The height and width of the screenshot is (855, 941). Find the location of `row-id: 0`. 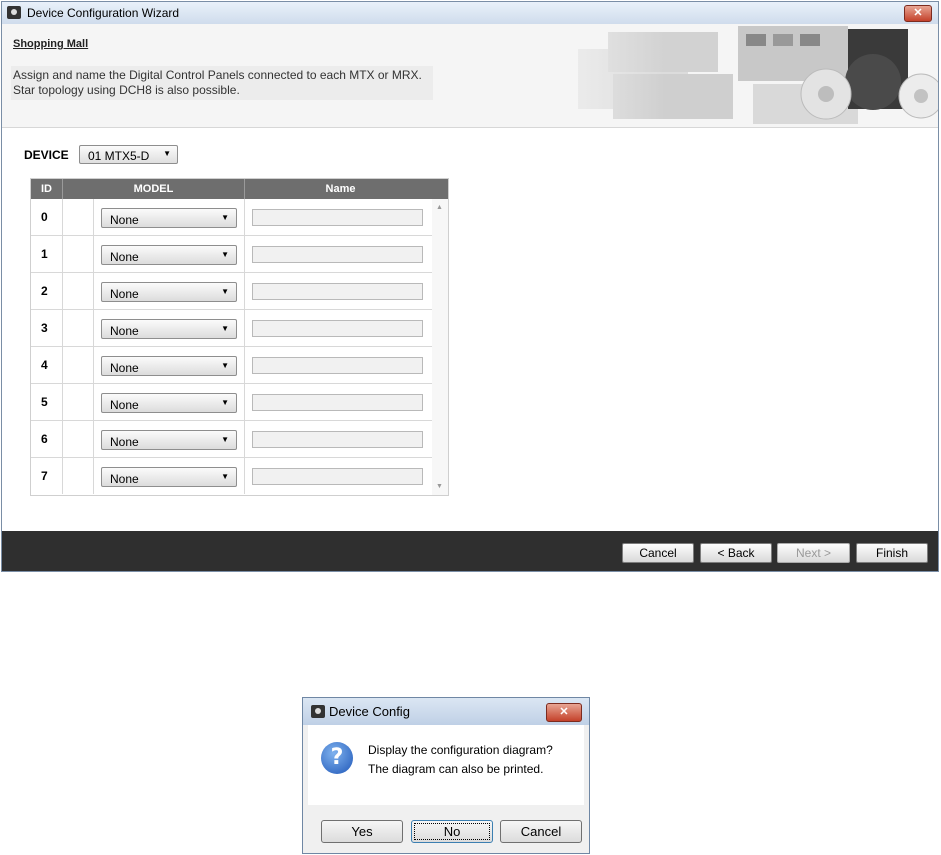

row-id: 0 is located at coordinates (47, 217).